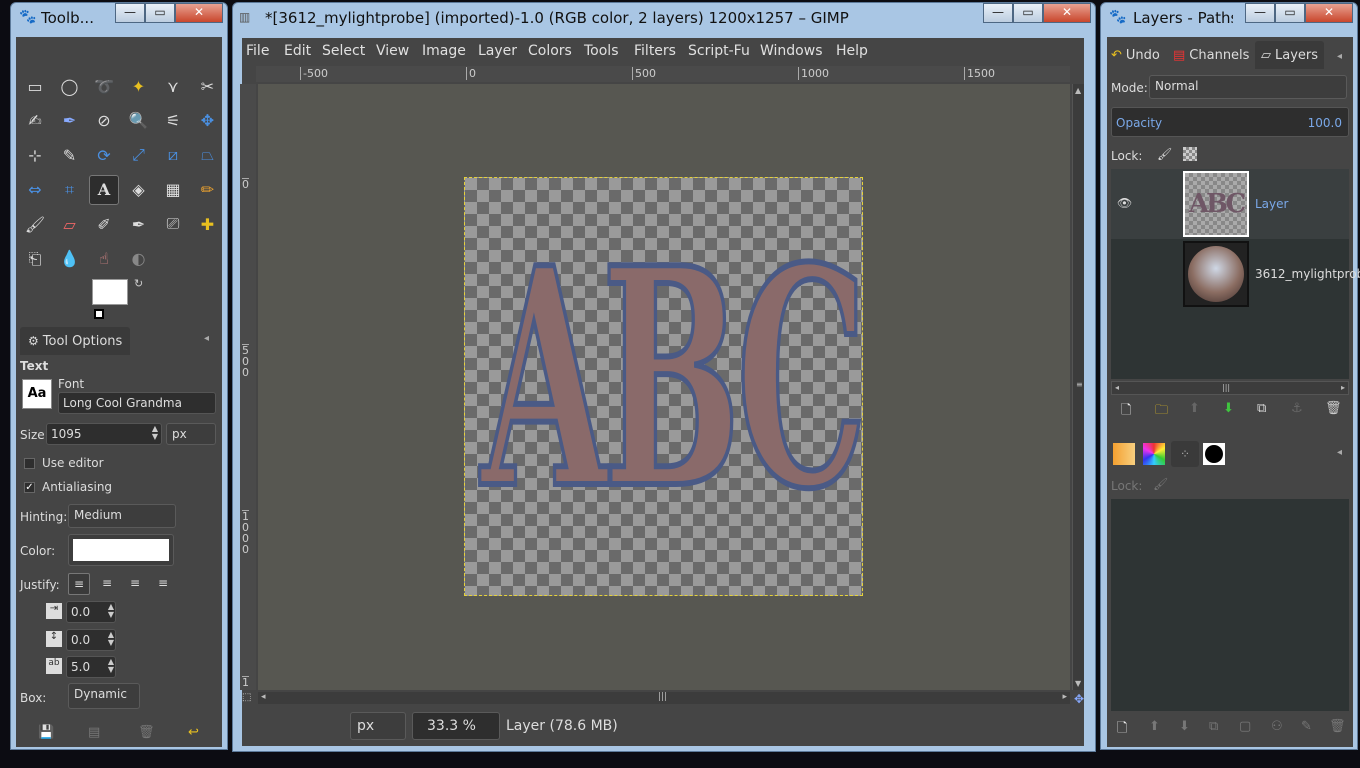 The height and width of the screenshot is (768, 1360). What do you see at coordinates (121, 550) in the screenshot?
I see `text-color-button` at bounding box center [121, 550].